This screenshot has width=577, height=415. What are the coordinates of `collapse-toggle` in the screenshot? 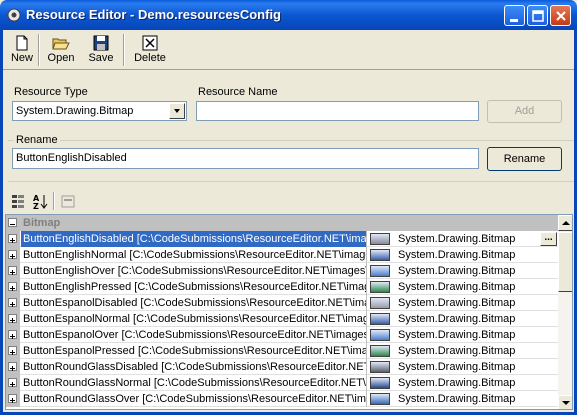 It's located at (12, 222).